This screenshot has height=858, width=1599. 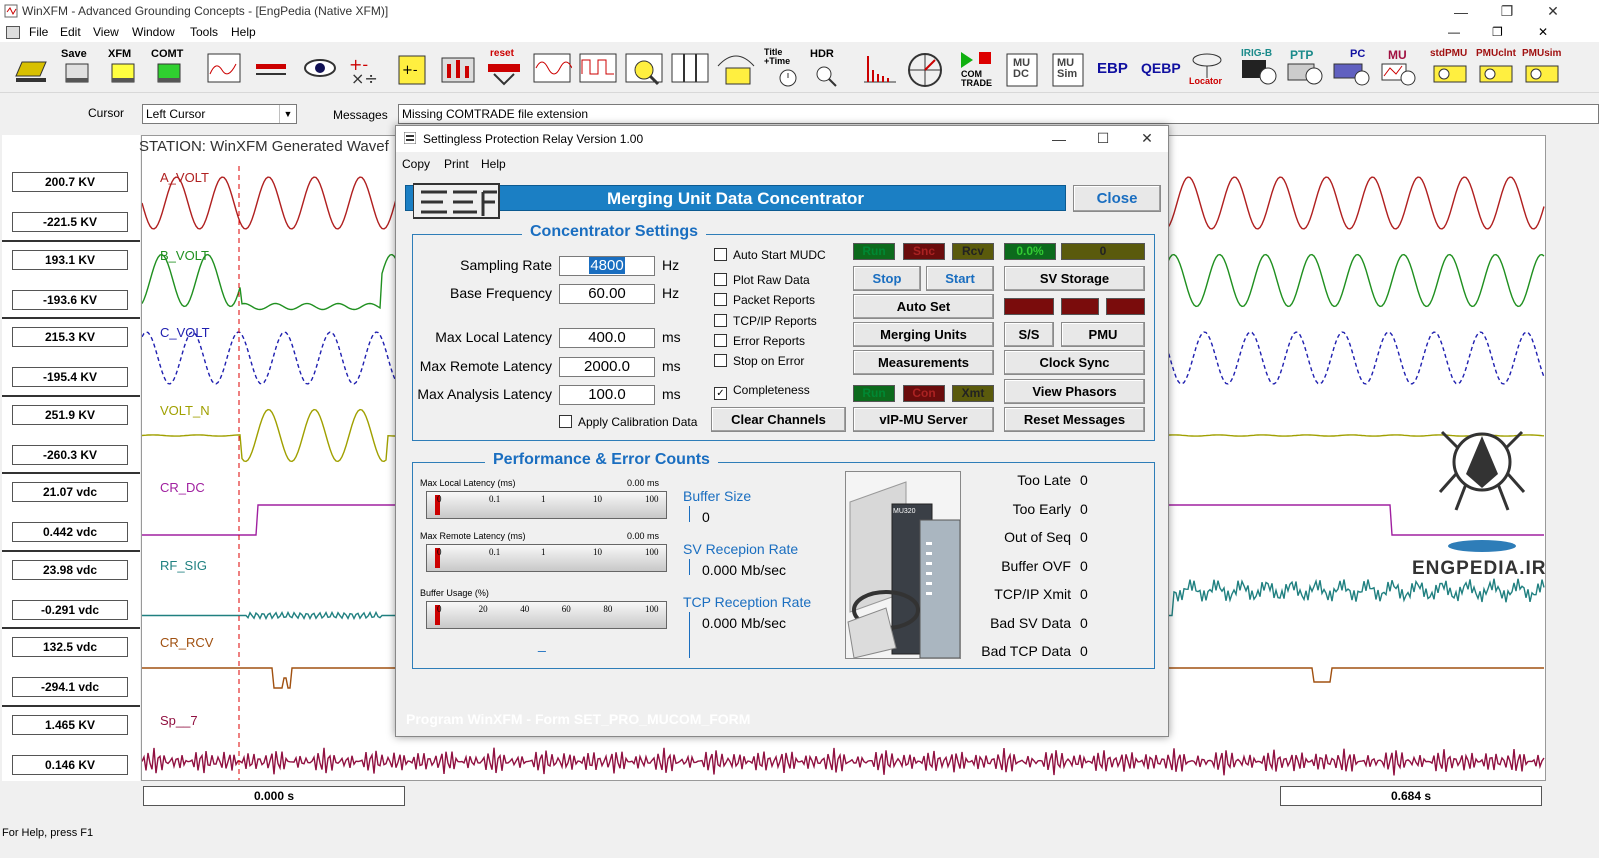 I want to click on merging-units-button: Merging Units, so click(x=923, y=334).